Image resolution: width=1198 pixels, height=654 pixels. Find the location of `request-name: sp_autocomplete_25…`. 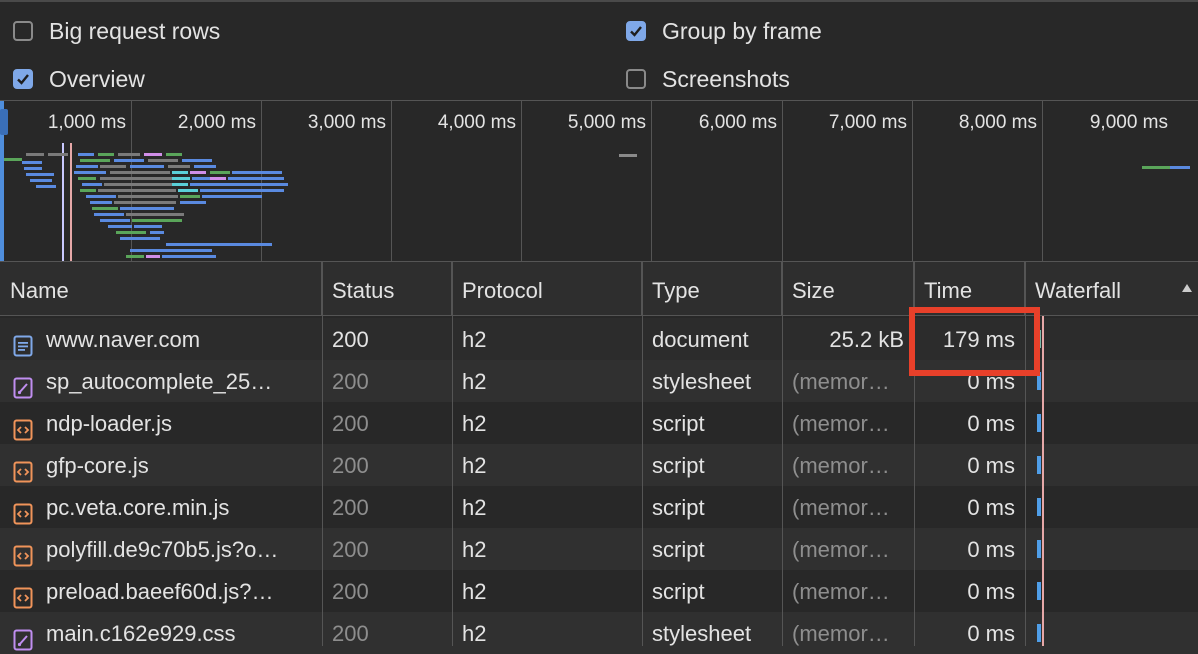

request-name: sp_autocomplete_25… is located at coordinates (159, 381).